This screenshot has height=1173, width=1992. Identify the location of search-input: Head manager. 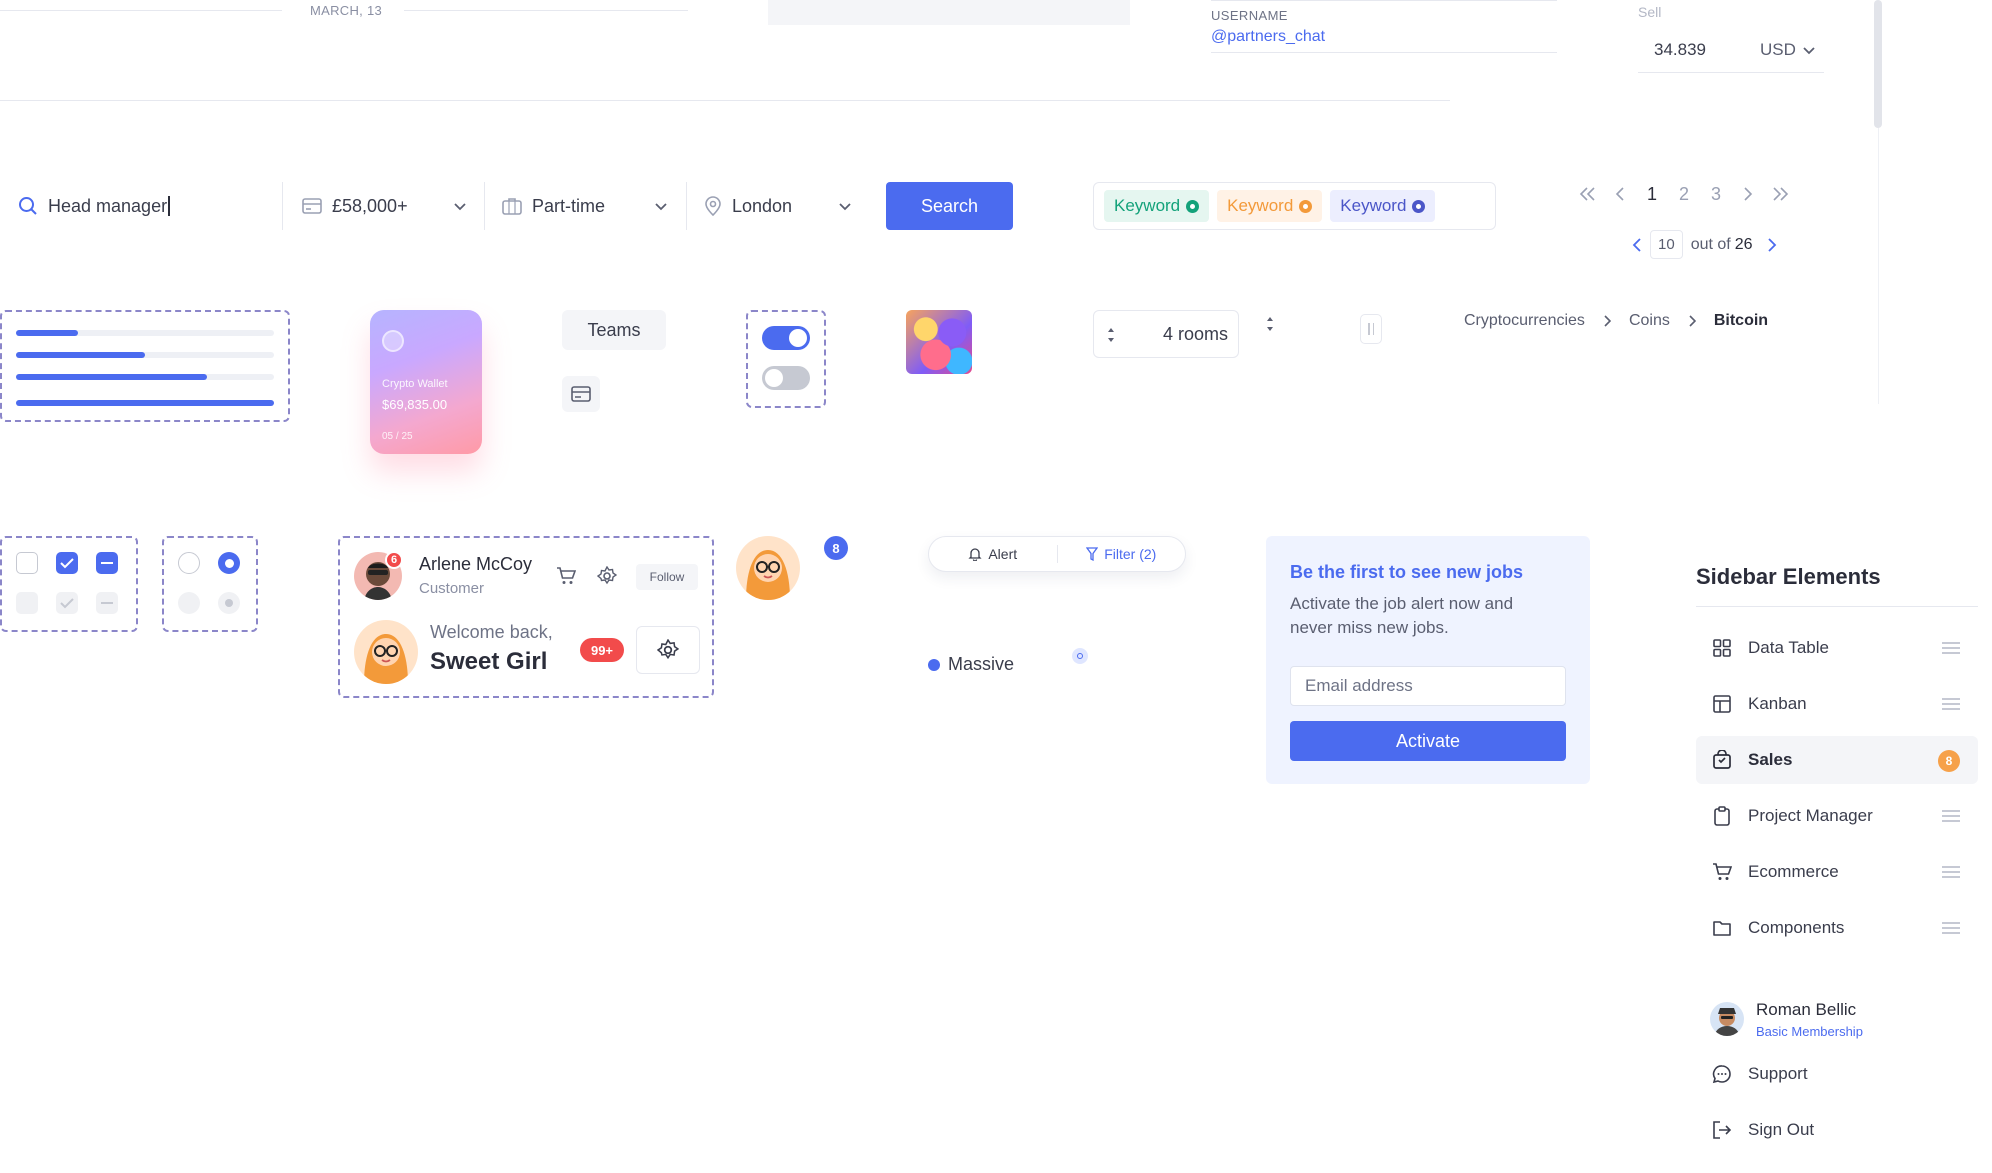
(143, 206).